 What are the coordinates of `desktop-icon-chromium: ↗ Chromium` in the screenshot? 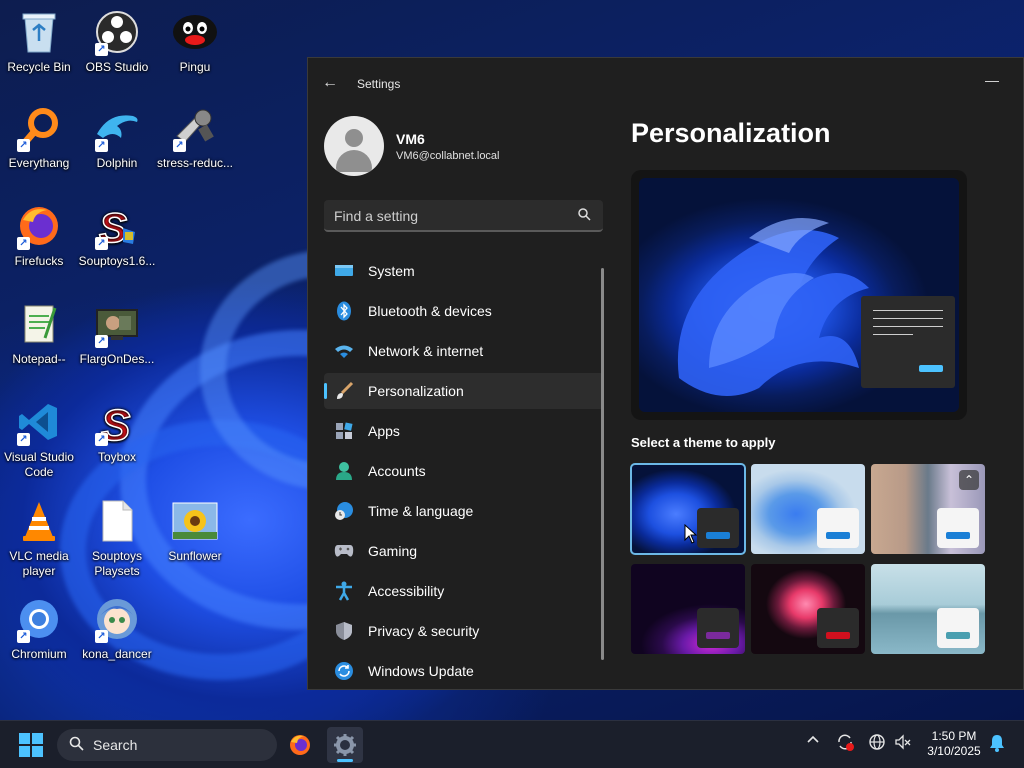 It's located at (39, 628).